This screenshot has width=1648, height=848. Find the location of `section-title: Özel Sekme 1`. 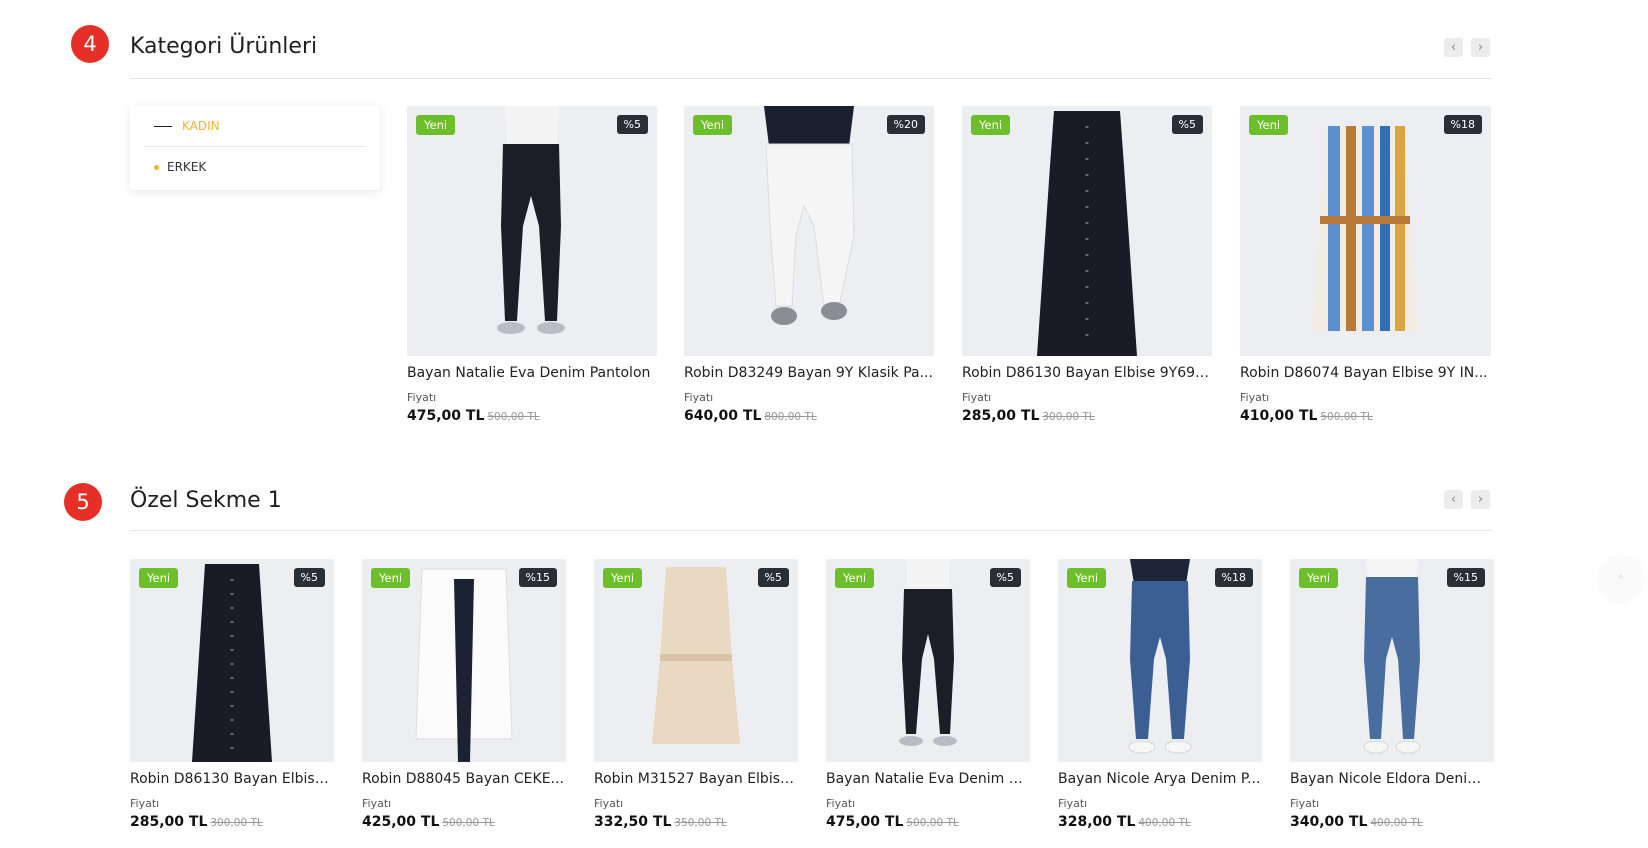

section-title: Özel Sekme 1 is located at coordinates (206, 500).